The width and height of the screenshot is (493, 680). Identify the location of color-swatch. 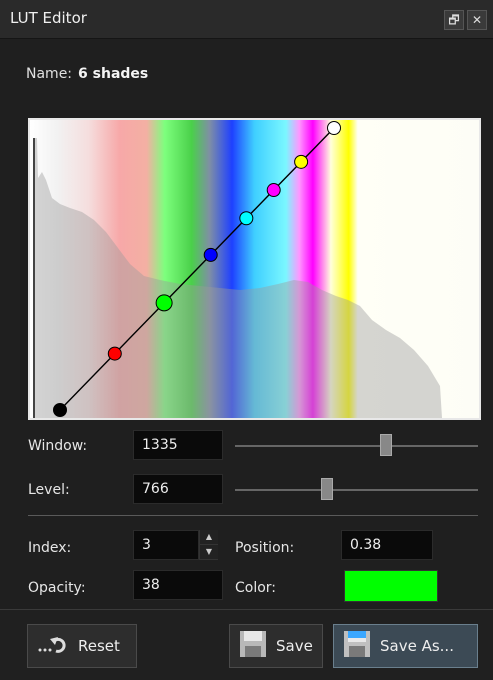
(391, 586).